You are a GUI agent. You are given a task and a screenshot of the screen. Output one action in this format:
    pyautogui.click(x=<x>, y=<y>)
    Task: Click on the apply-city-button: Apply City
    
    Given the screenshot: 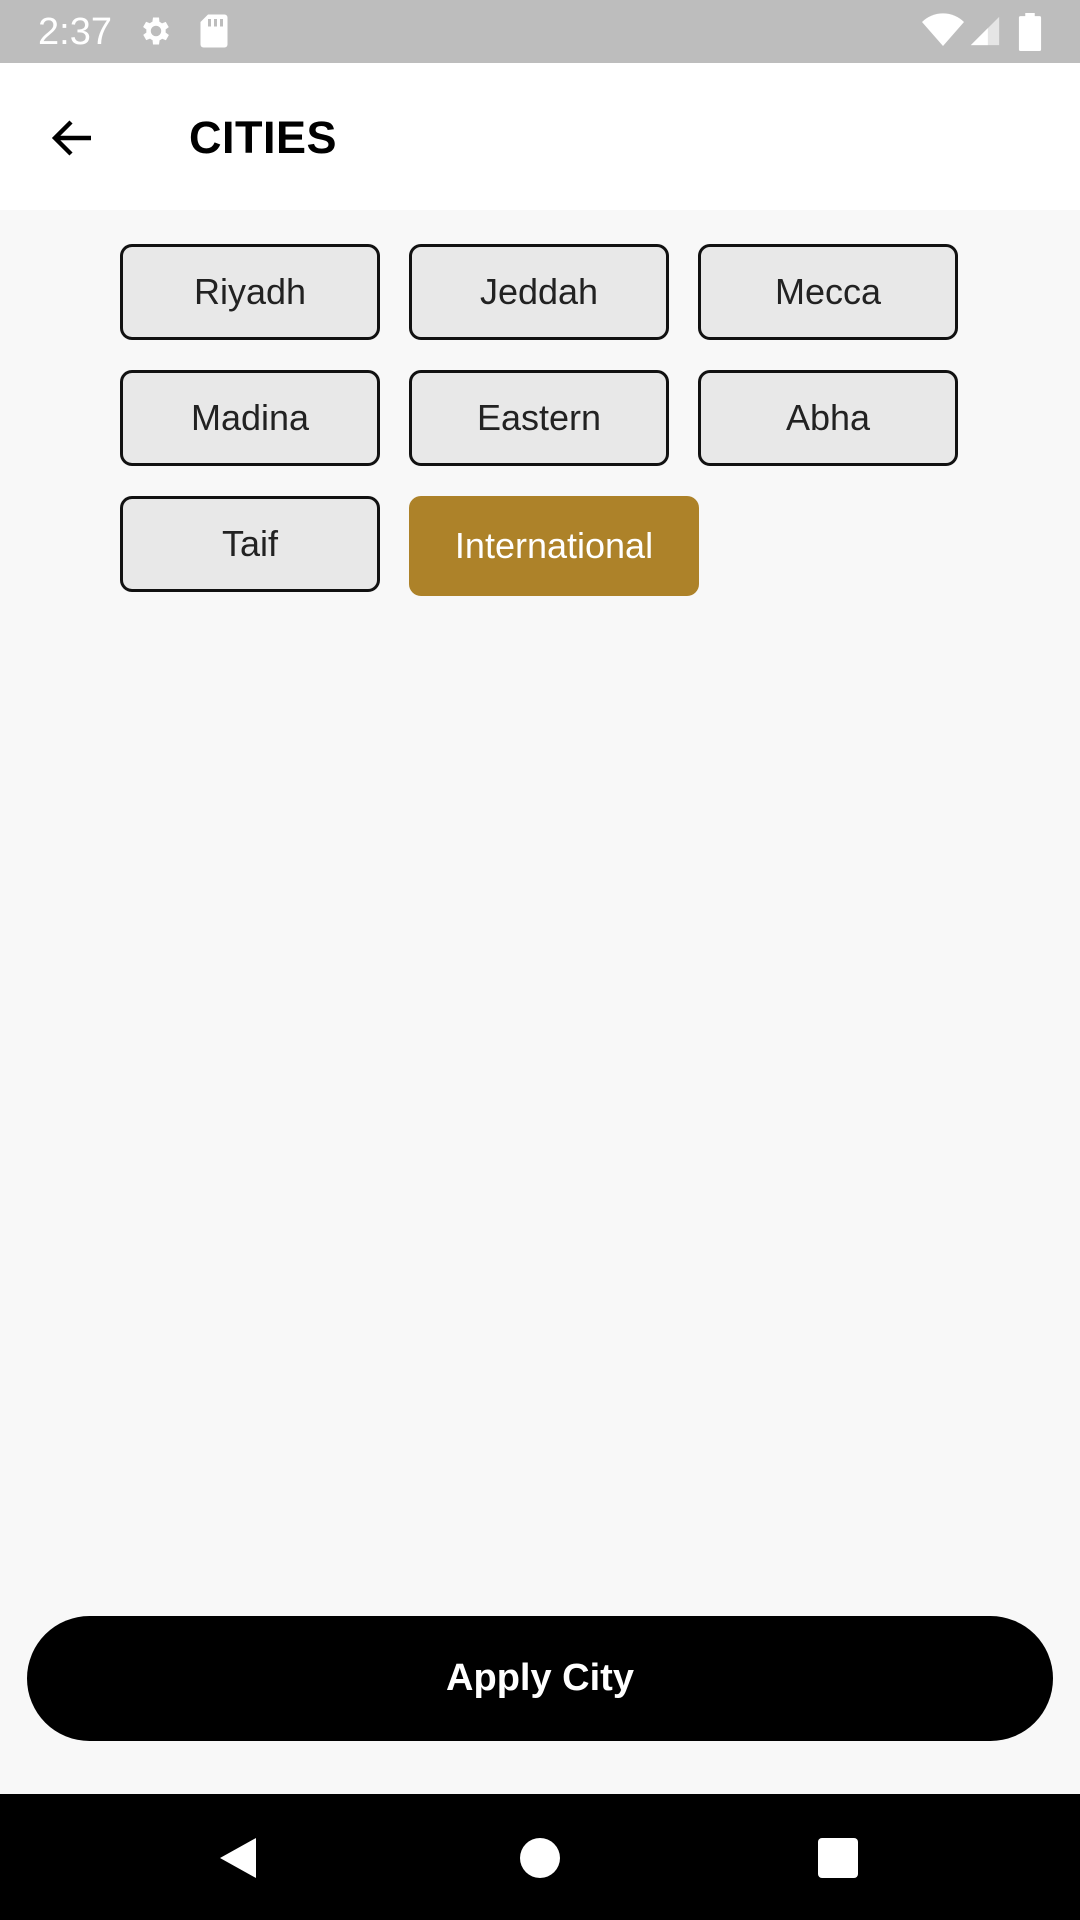 What is the action you would take?
    pyautogui.click(x=540, y=1678)
    